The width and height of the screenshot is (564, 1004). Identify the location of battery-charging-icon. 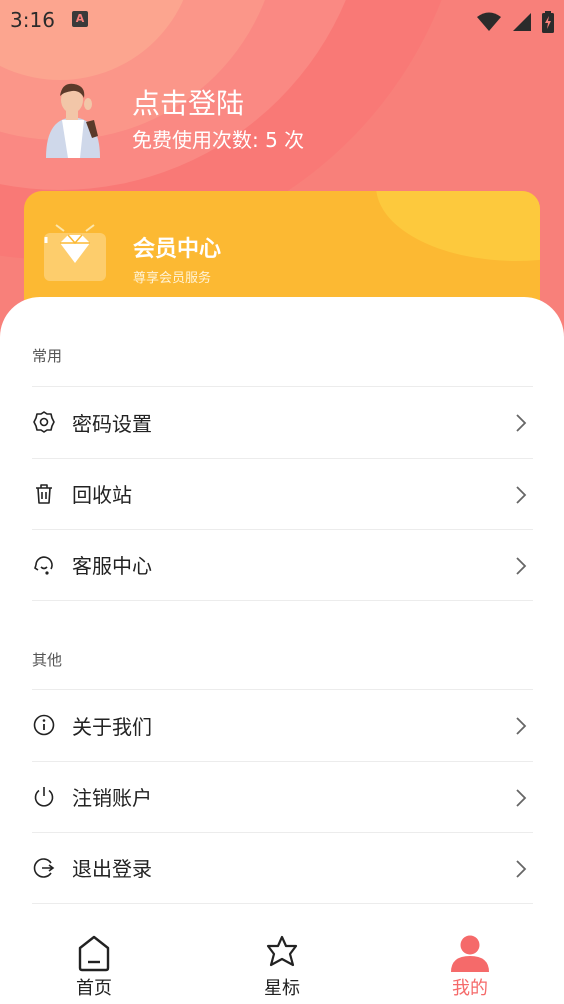
(548, 21).